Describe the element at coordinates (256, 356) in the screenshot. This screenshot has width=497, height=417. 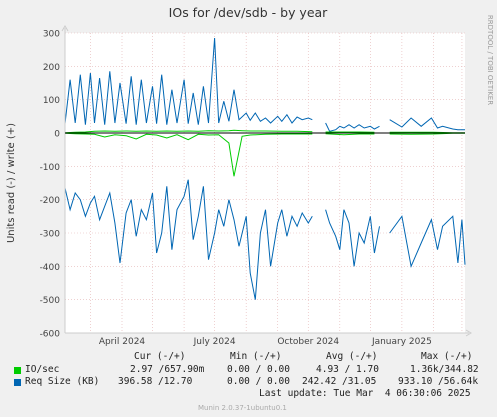
I see `legend-header-min: Min (-/+)` at that location.